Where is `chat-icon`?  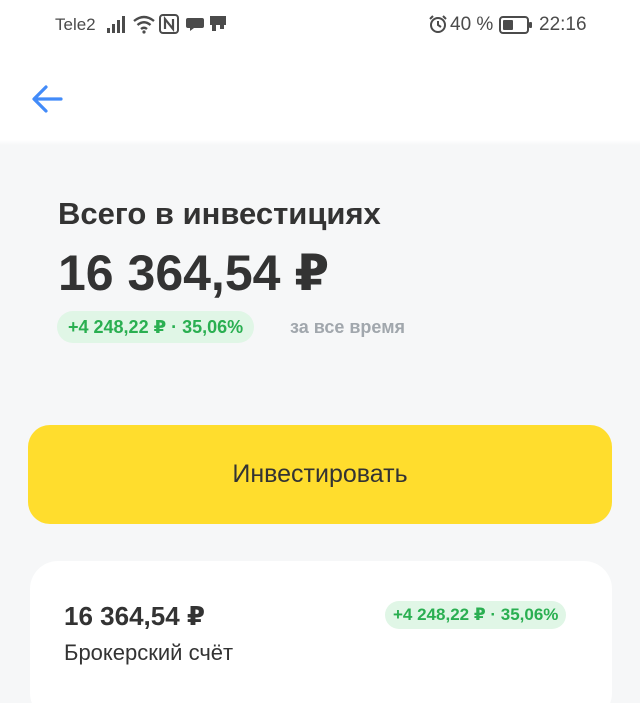
chat-icon is located at coordinates (195, 26).